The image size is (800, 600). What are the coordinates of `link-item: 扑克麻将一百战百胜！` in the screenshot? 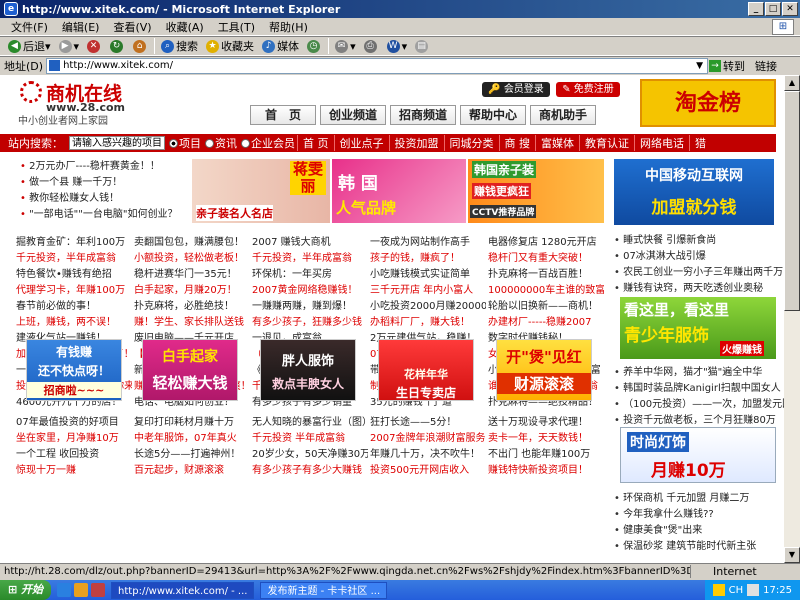 It's located at (546, 273).